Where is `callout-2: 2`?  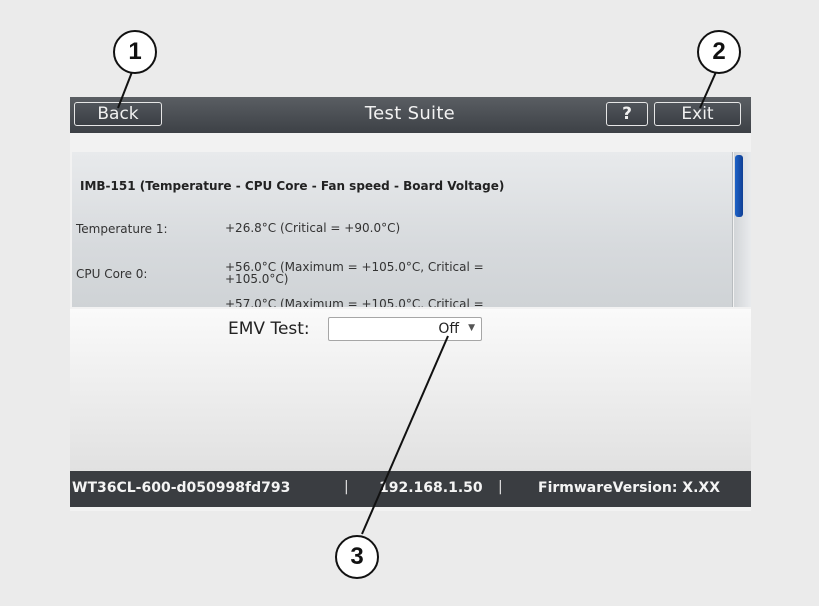 callout-2: 2 is located at coordinates (719, 52).